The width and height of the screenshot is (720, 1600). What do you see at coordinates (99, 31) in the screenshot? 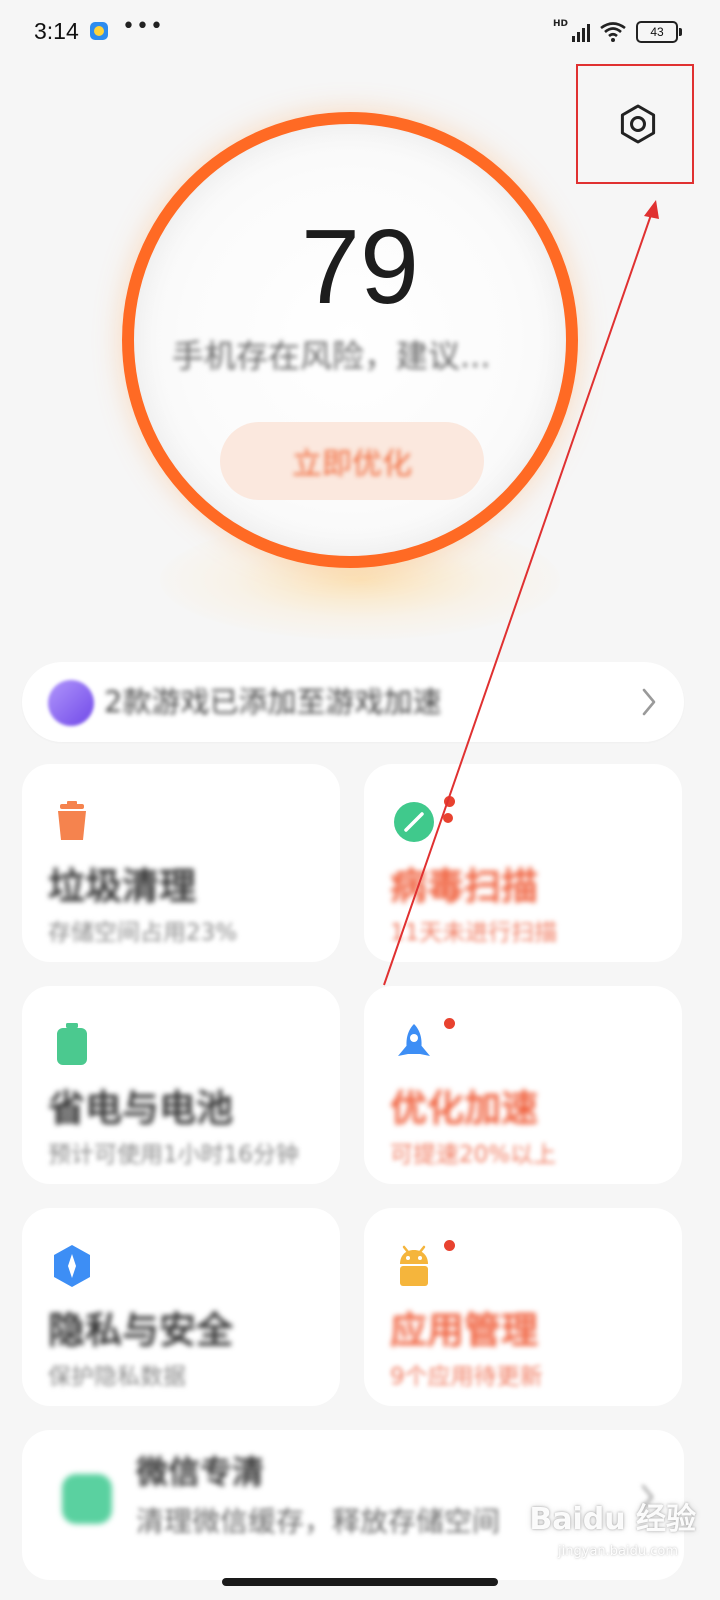
I see `app-notification-icon` at bounding box center [99, 31].